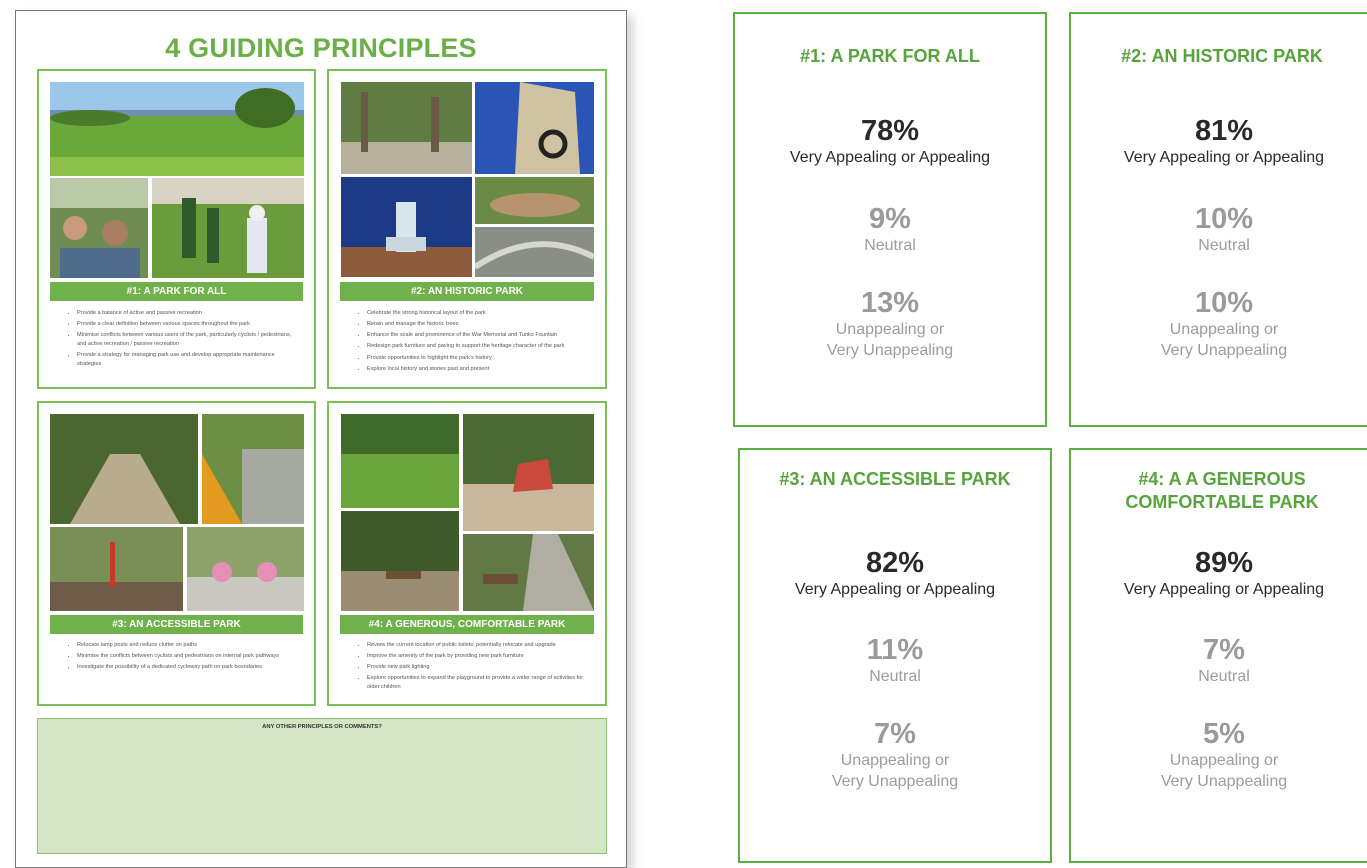 The image size is (1367, 868). I want to click on unappealing-percent: 5%, so click(1224, 734).